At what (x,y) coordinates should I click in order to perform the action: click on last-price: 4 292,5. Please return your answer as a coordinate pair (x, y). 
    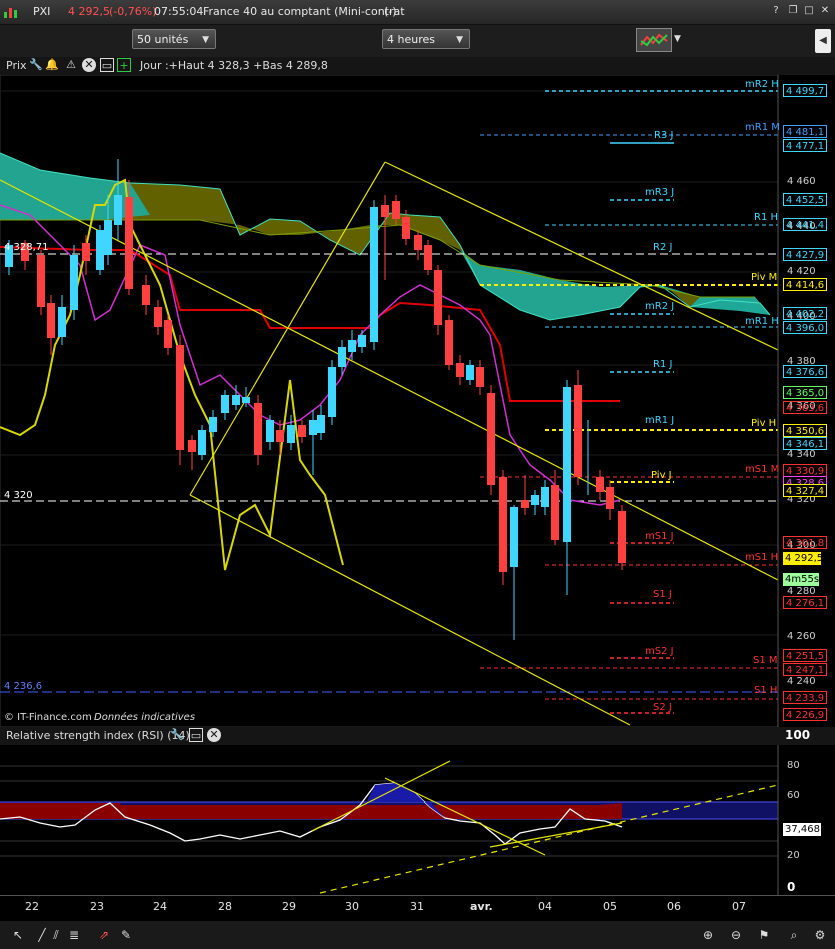
    Looking at the image, I should click on (89, 11).